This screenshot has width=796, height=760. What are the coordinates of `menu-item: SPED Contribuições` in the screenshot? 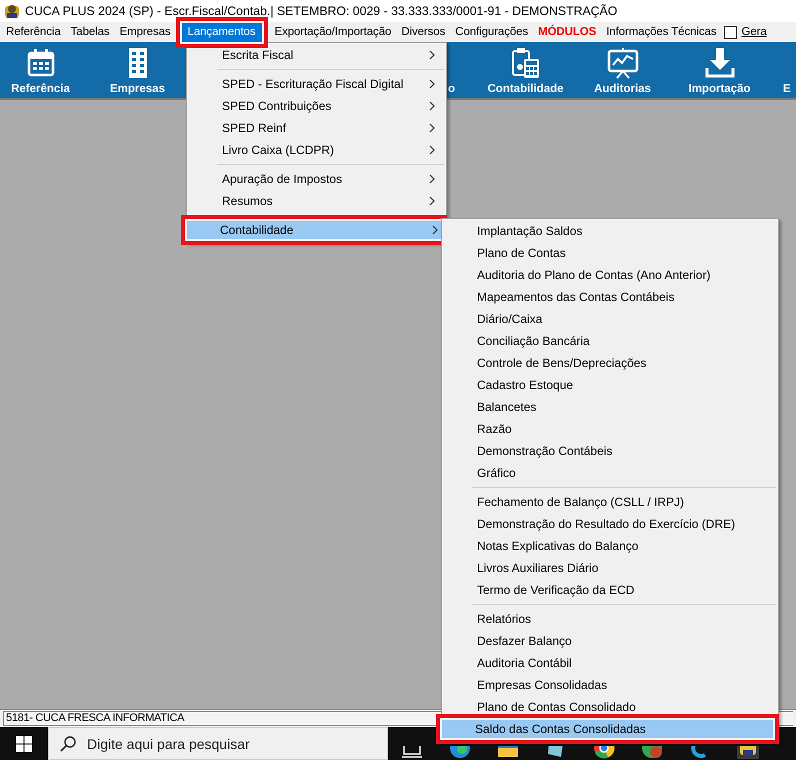 It's located at (316, 106).